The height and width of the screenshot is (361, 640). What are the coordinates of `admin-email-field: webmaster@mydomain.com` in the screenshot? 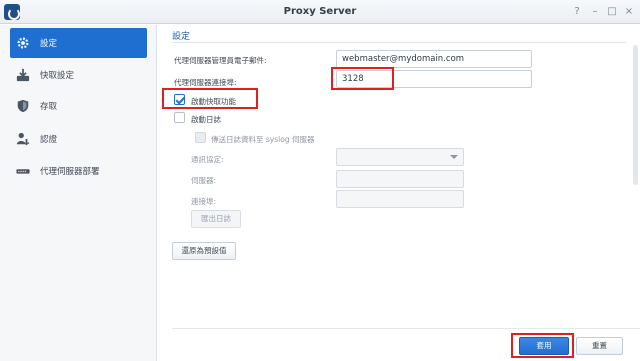 It's located at (434, 59).